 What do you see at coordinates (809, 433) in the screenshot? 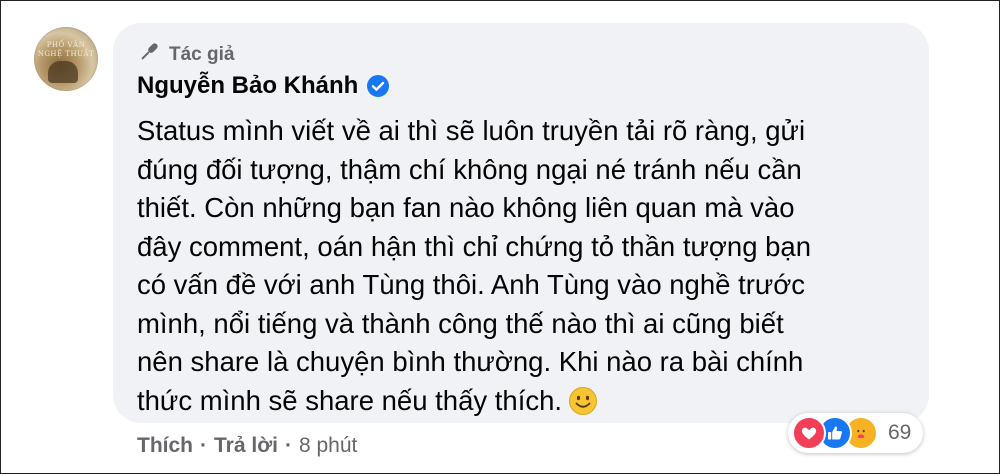
I see `love-reaction-icon` at bounding box center [809, 433].